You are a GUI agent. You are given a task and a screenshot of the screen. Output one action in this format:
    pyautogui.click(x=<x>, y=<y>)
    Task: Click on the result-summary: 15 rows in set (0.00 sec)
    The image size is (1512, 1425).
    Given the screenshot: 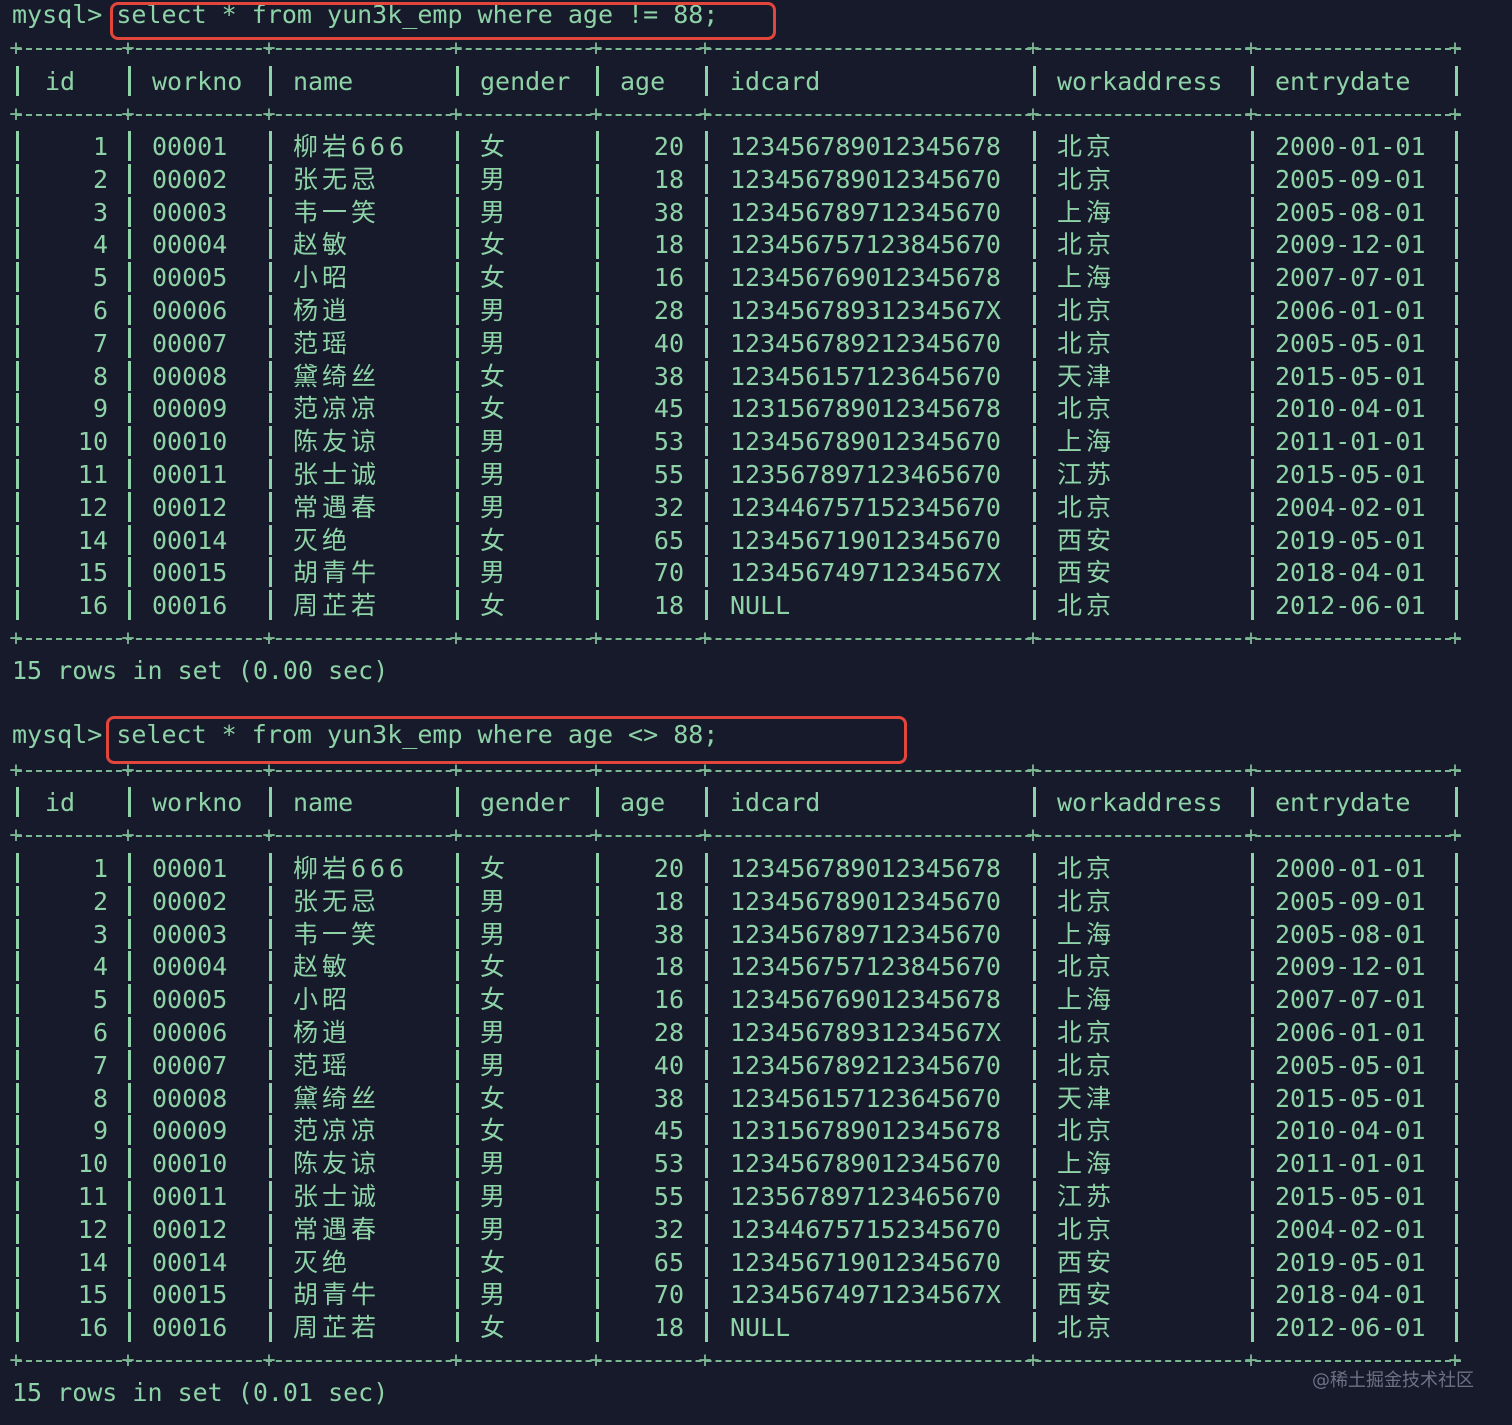 What is the action you would take?
    pyautogui.click(x=200, y=670)
    